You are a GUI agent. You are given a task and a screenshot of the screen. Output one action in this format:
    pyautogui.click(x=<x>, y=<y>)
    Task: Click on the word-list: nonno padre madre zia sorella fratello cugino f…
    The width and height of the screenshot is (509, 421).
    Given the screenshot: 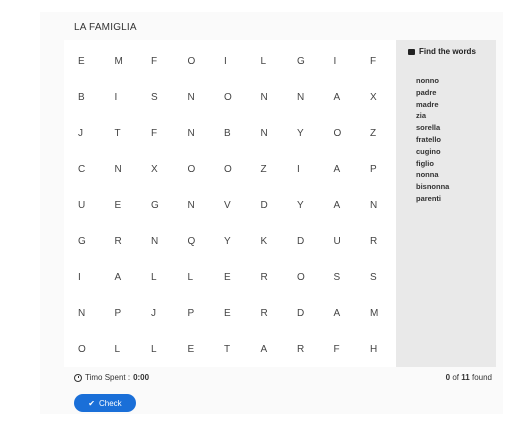 What is the action you would take?
    pyautogui.click(x=432, y=140)
    